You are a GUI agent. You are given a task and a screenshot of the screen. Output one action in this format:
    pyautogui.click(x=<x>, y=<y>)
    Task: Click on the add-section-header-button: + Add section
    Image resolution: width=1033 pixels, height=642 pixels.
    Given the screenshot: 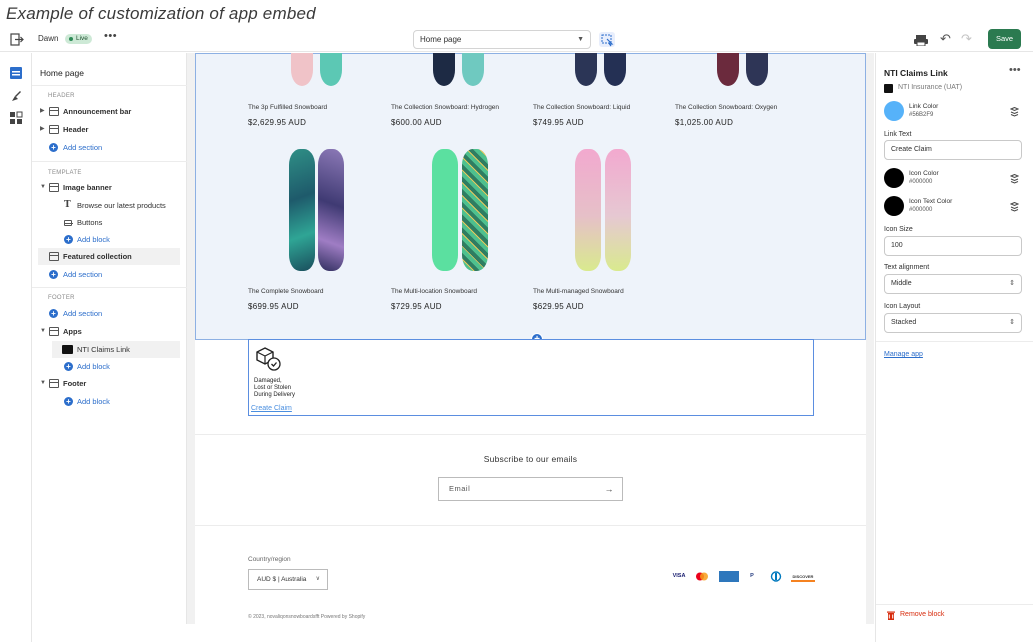 What is the action you would take?
    pyautogui.click(x=109, y=147)
    